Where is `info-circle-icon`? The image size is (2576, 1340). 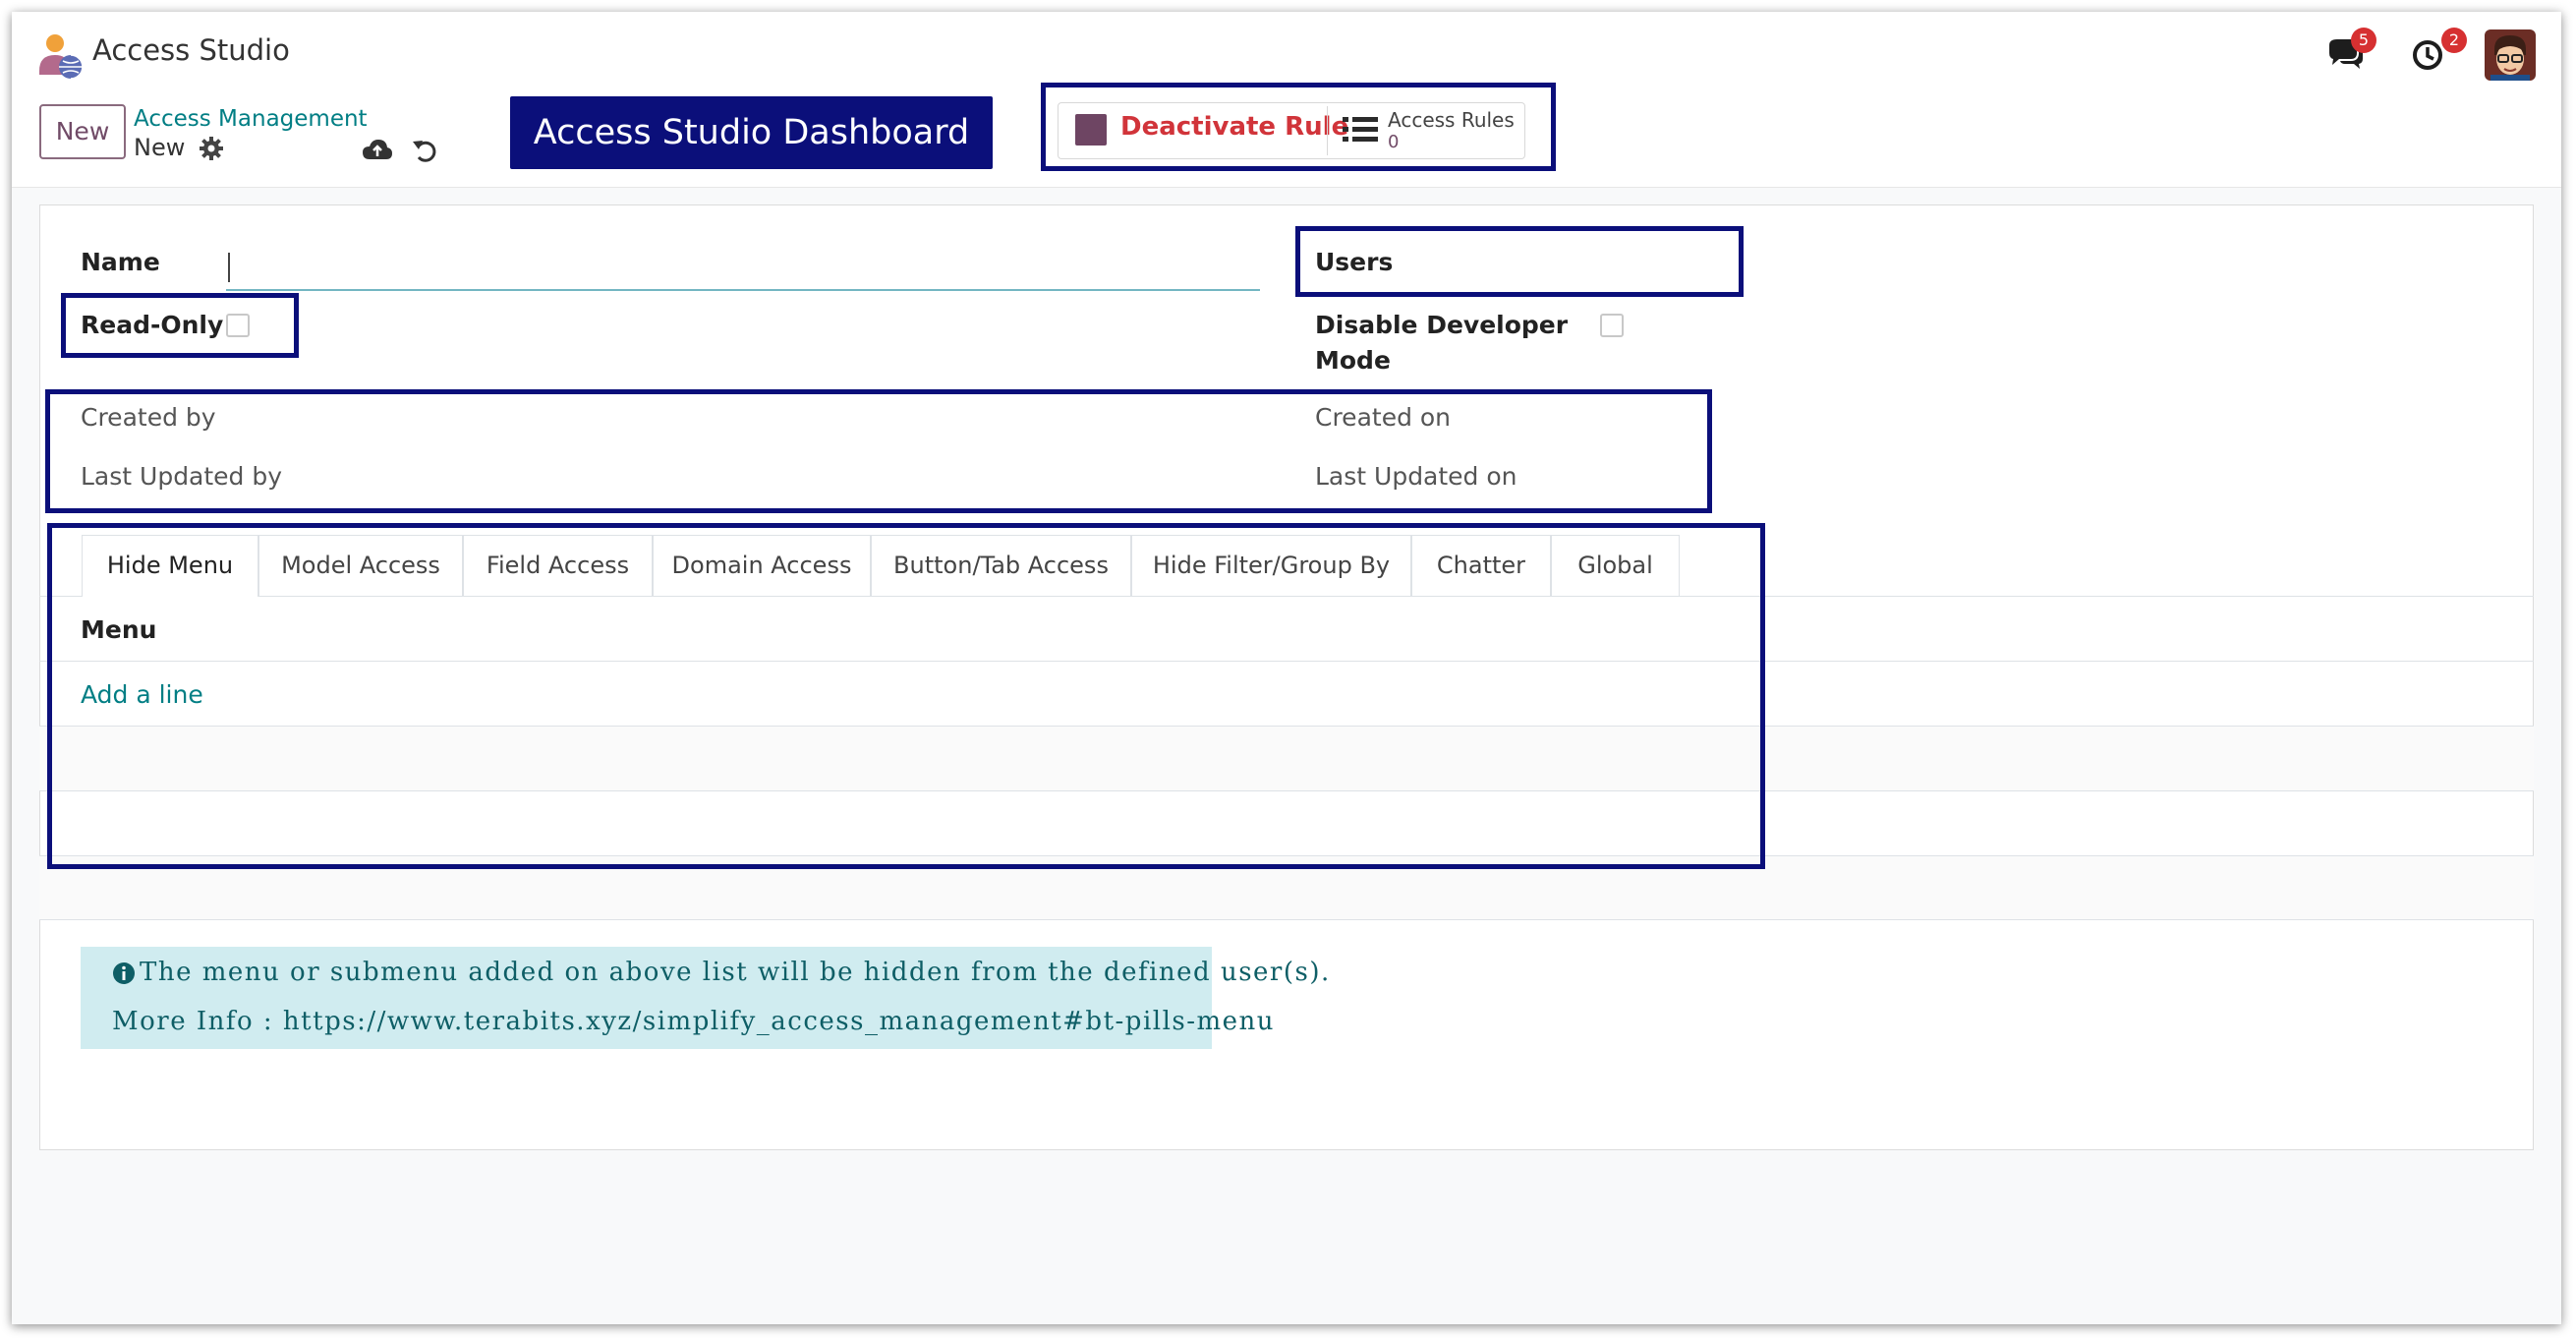
info-circle-icon is located at coordinates (124, 973).